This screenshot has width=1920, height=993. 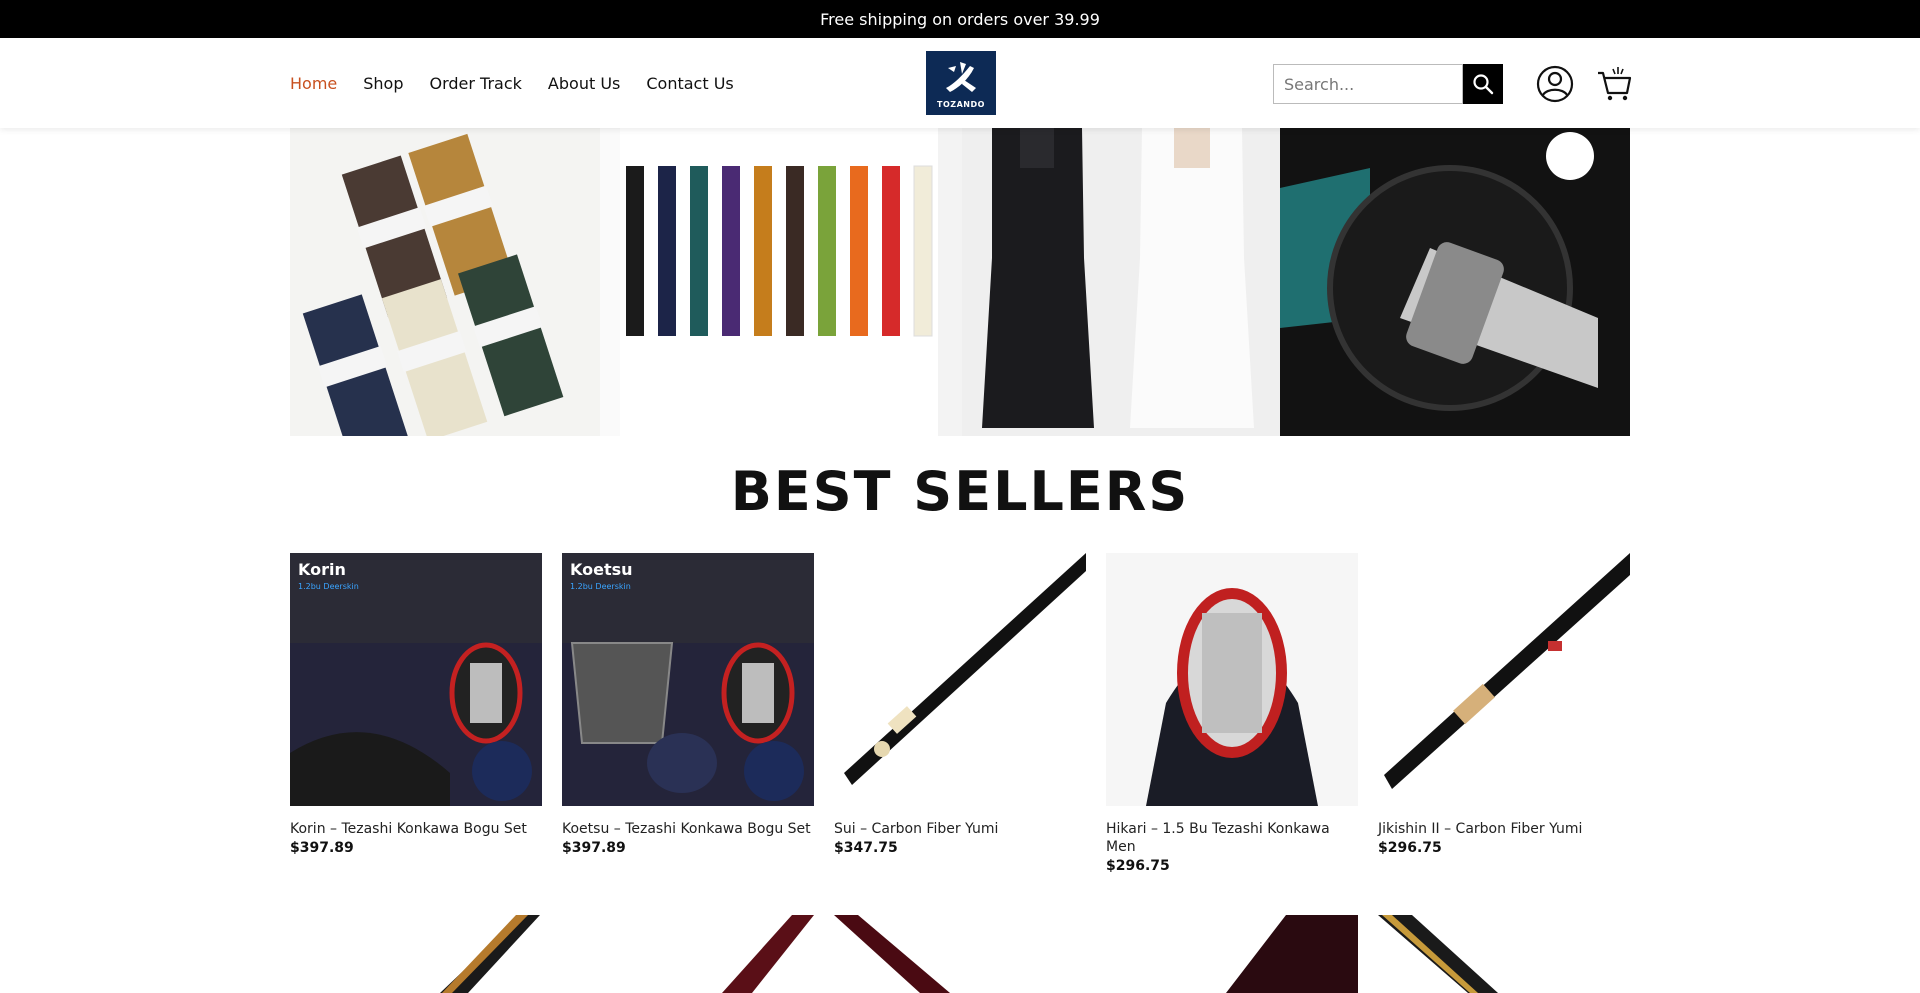 I want to click on bogu-set-image: Koetsu 1.2bu Deerskin, so click(x=688, y=679).